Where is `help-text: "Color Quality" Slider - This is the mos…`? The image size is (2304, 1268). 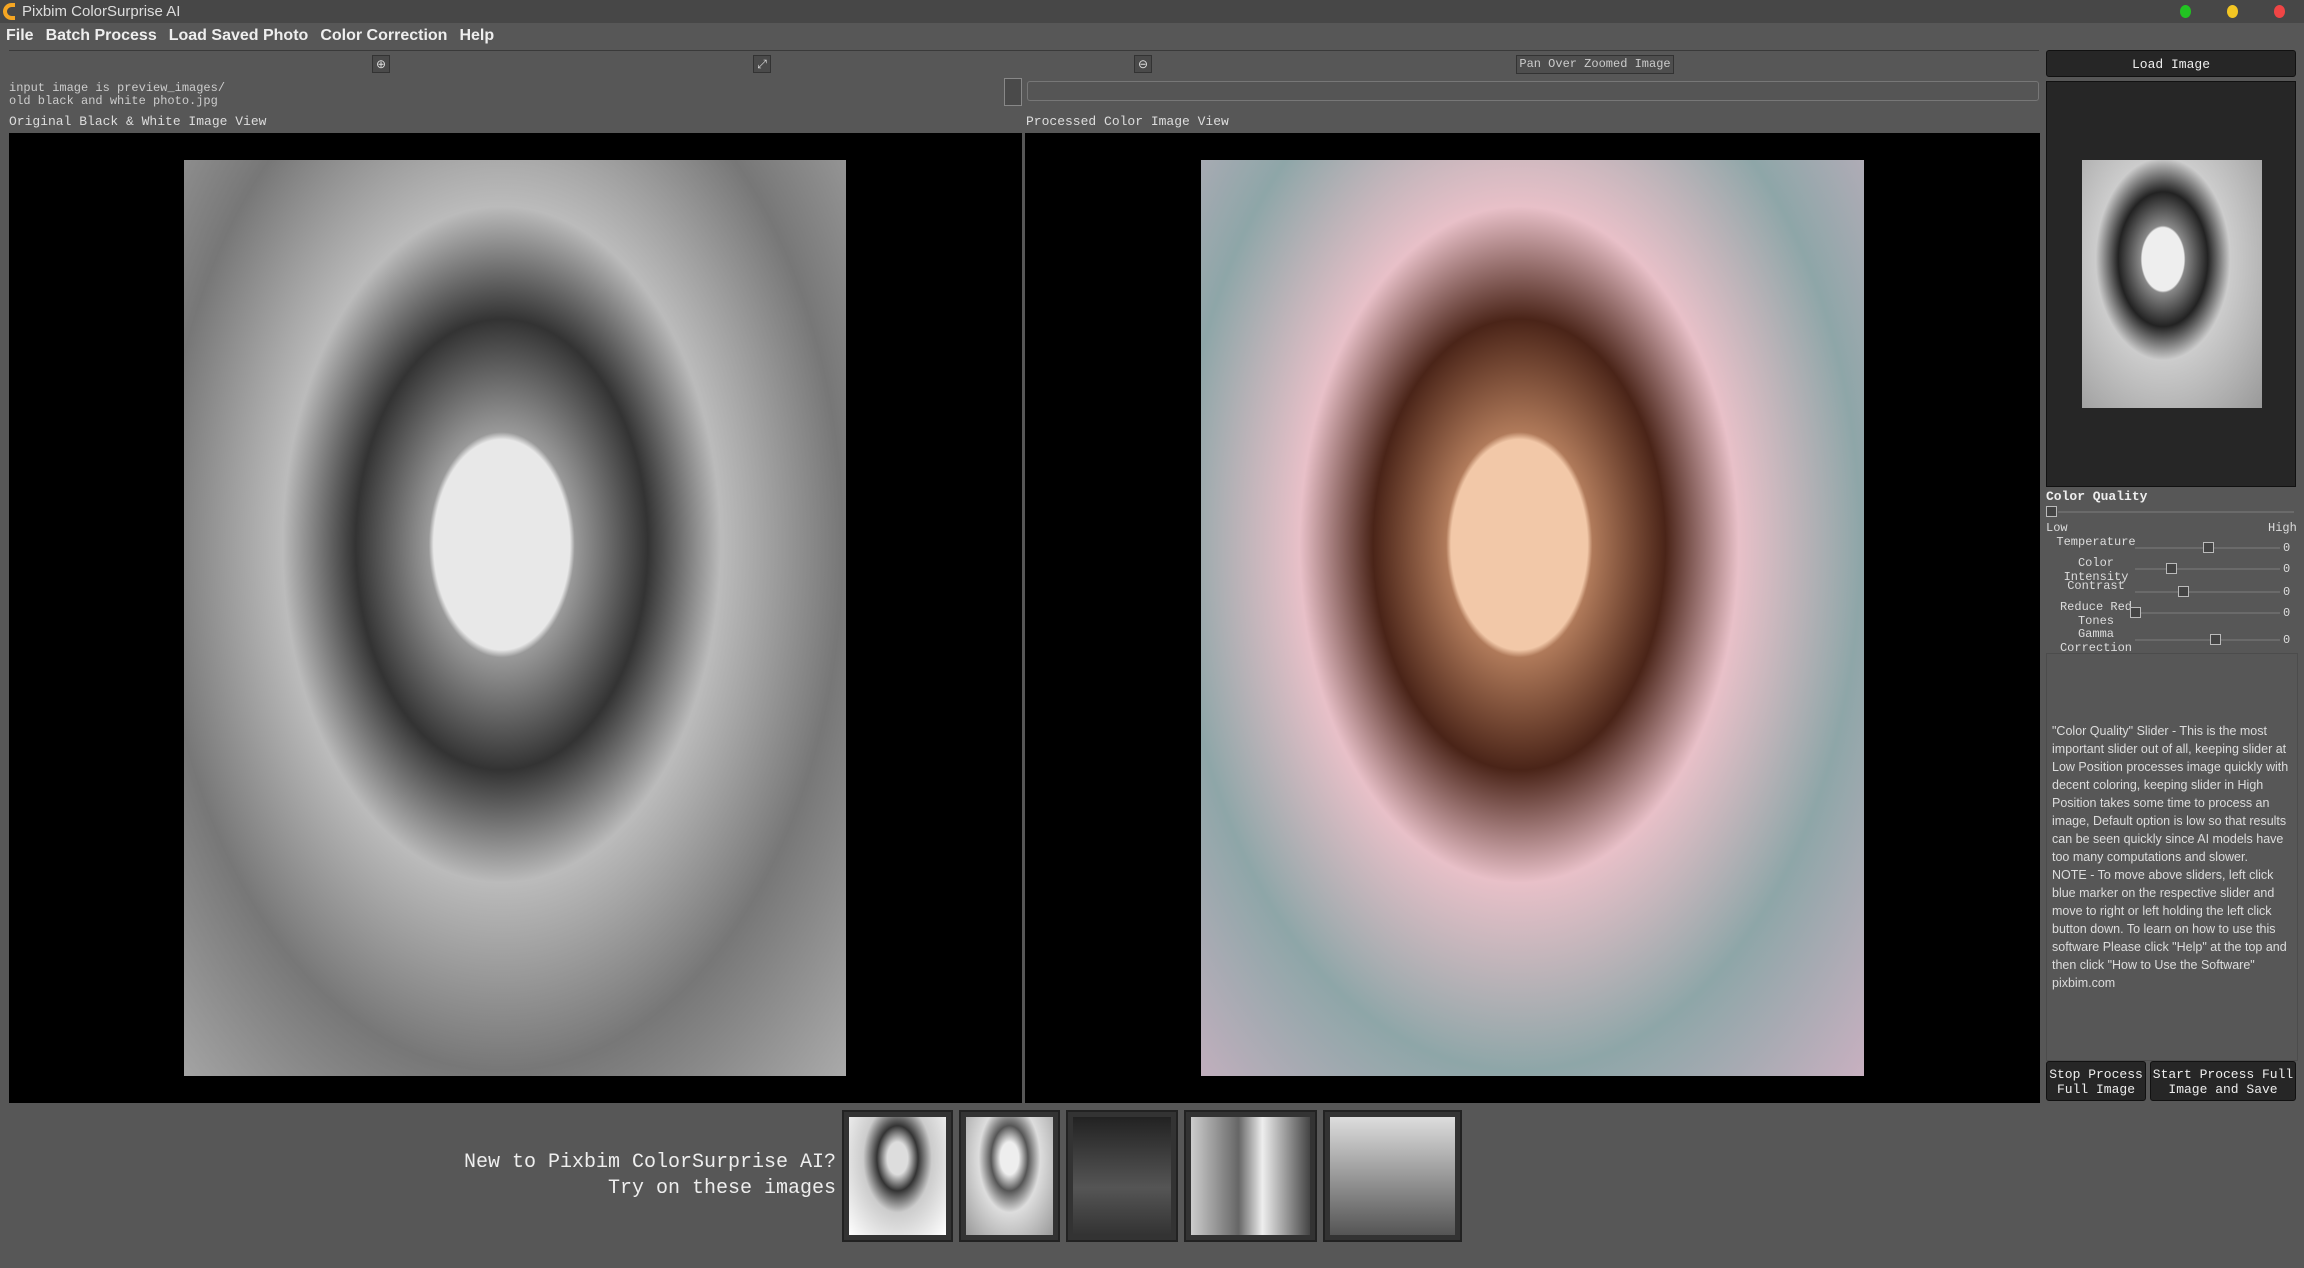 help-text: "Color Quality" Slider - This is the mos… is located at coordinates (2172, 857).